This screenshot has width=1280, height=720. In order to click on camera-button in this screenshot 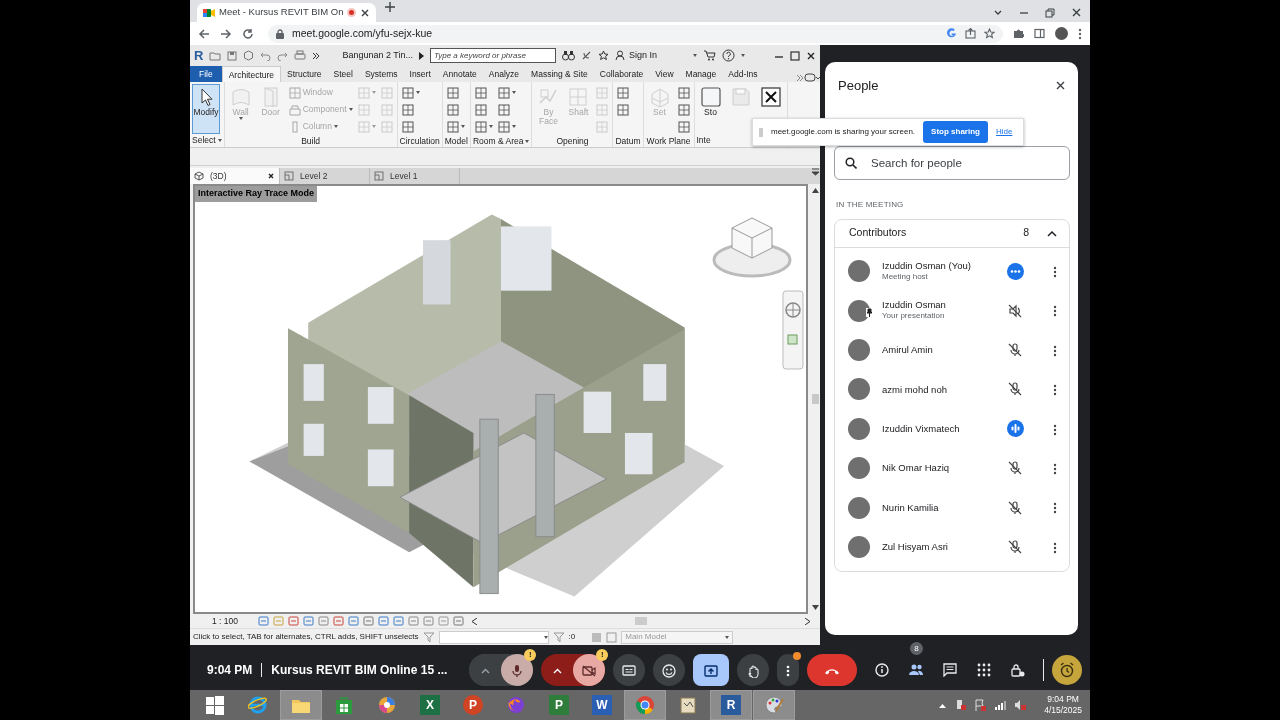, I will do `click(589, 670)`.